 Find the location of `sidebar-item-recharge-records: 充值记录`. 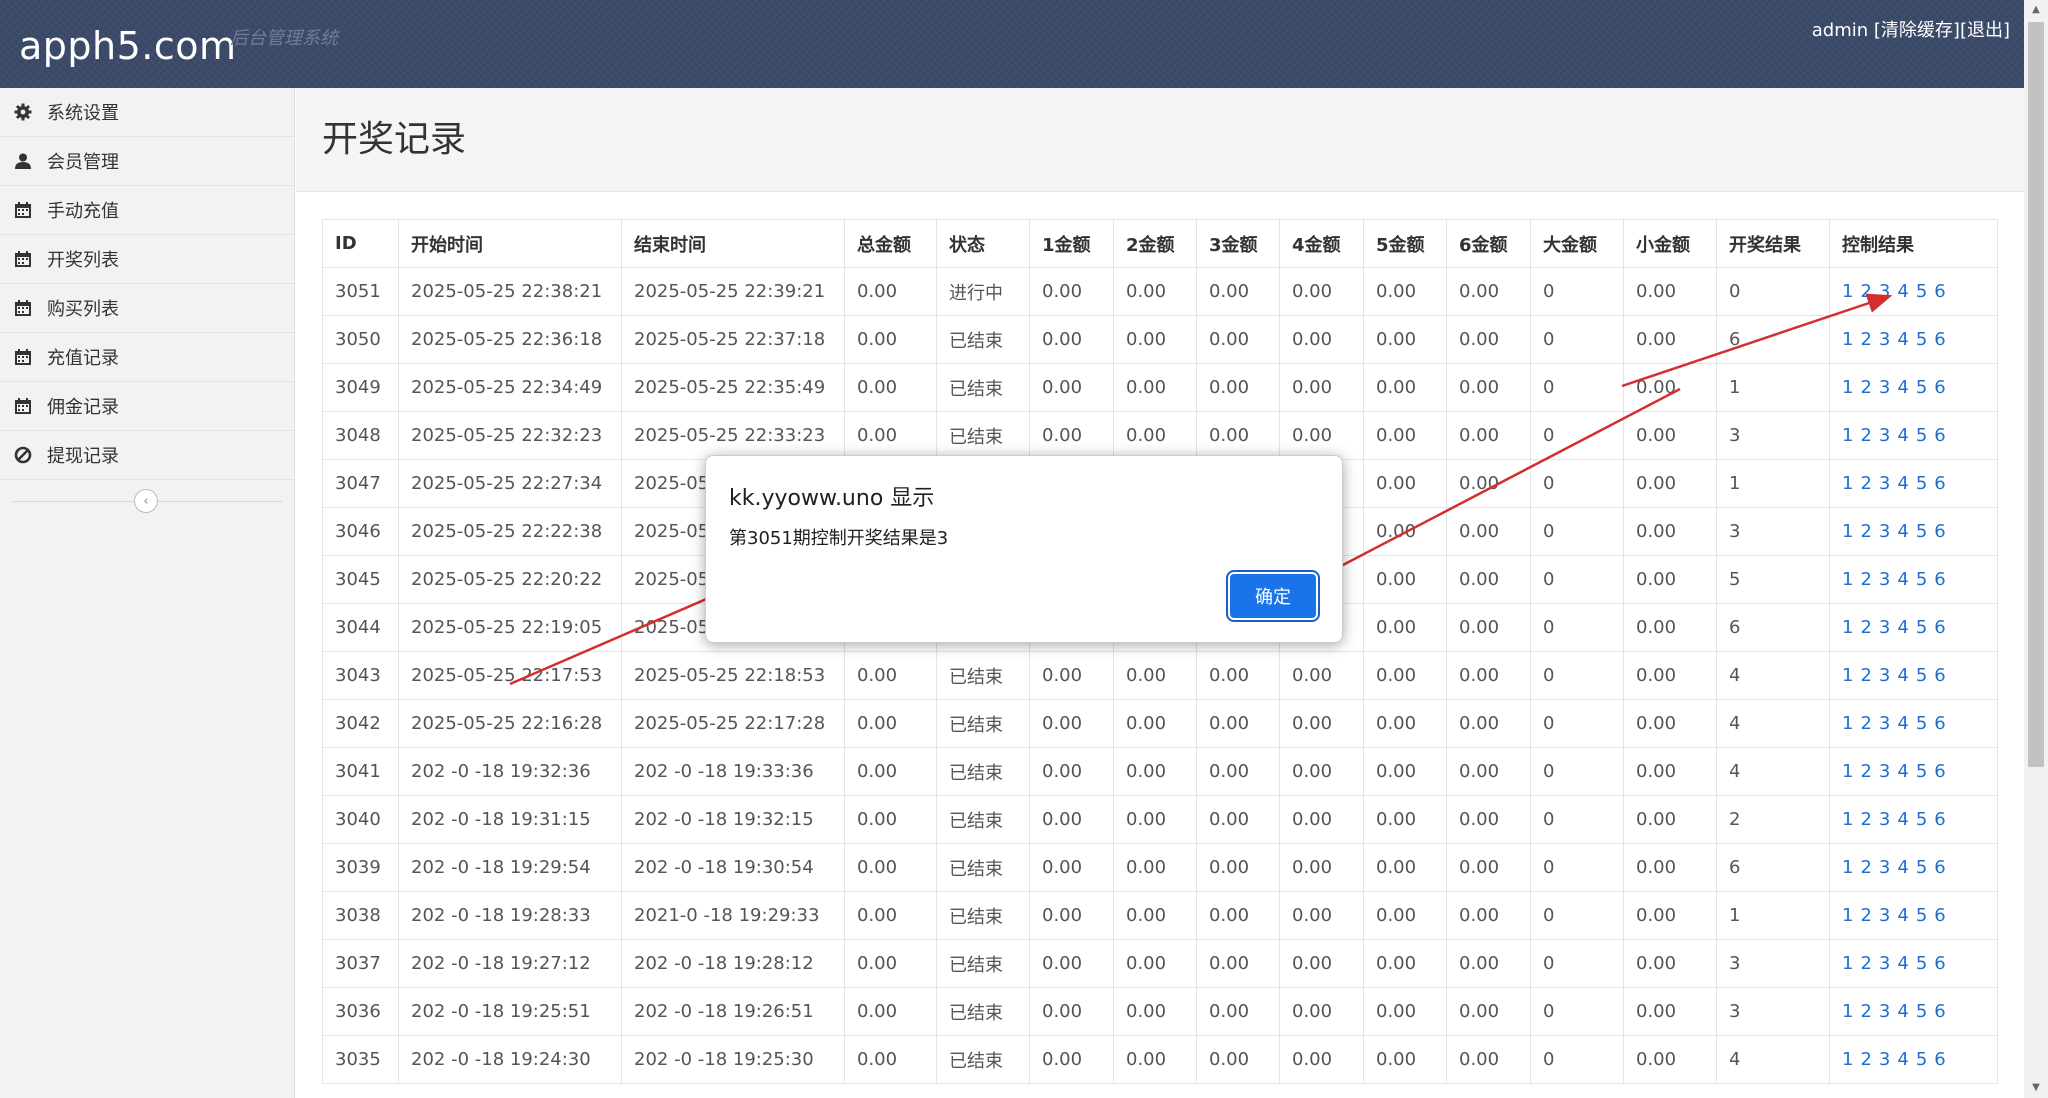

sidebar-item-recharge-records: 充值记录 is located at coordinates (147, 357).